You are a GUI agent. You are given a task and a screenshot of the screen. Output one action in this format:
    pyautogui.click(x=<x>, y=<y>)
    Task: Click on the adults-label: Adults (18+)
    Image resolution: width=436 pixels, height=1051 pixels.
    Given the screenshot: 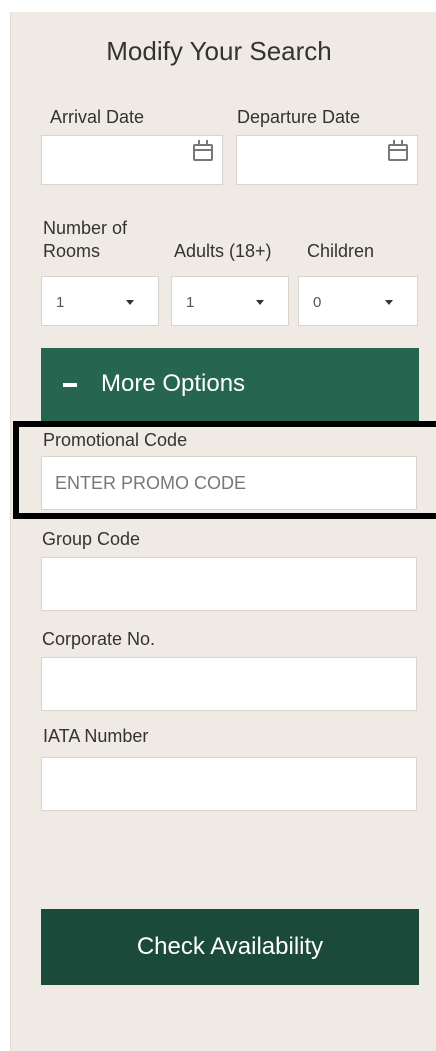 What is the action you would take?
    pyautogui.click(x=223, y=251)
    